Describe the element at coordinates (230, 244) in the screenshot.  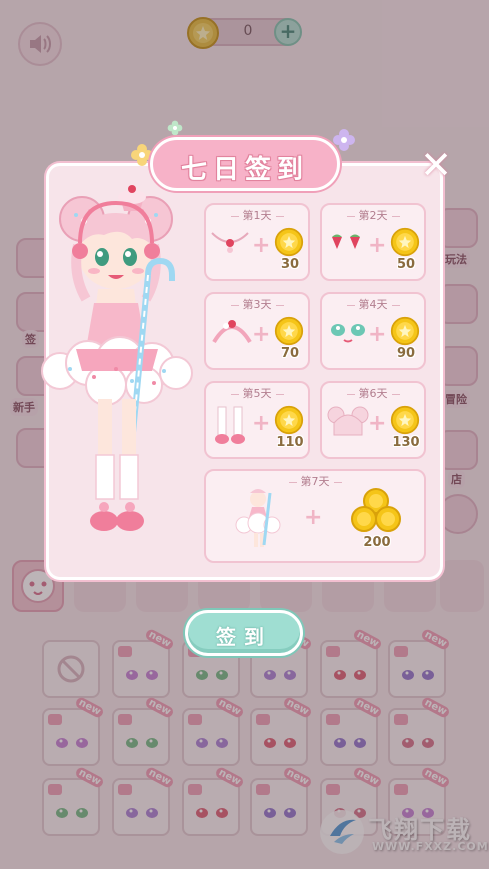
I see `necklace-icon` at that location.